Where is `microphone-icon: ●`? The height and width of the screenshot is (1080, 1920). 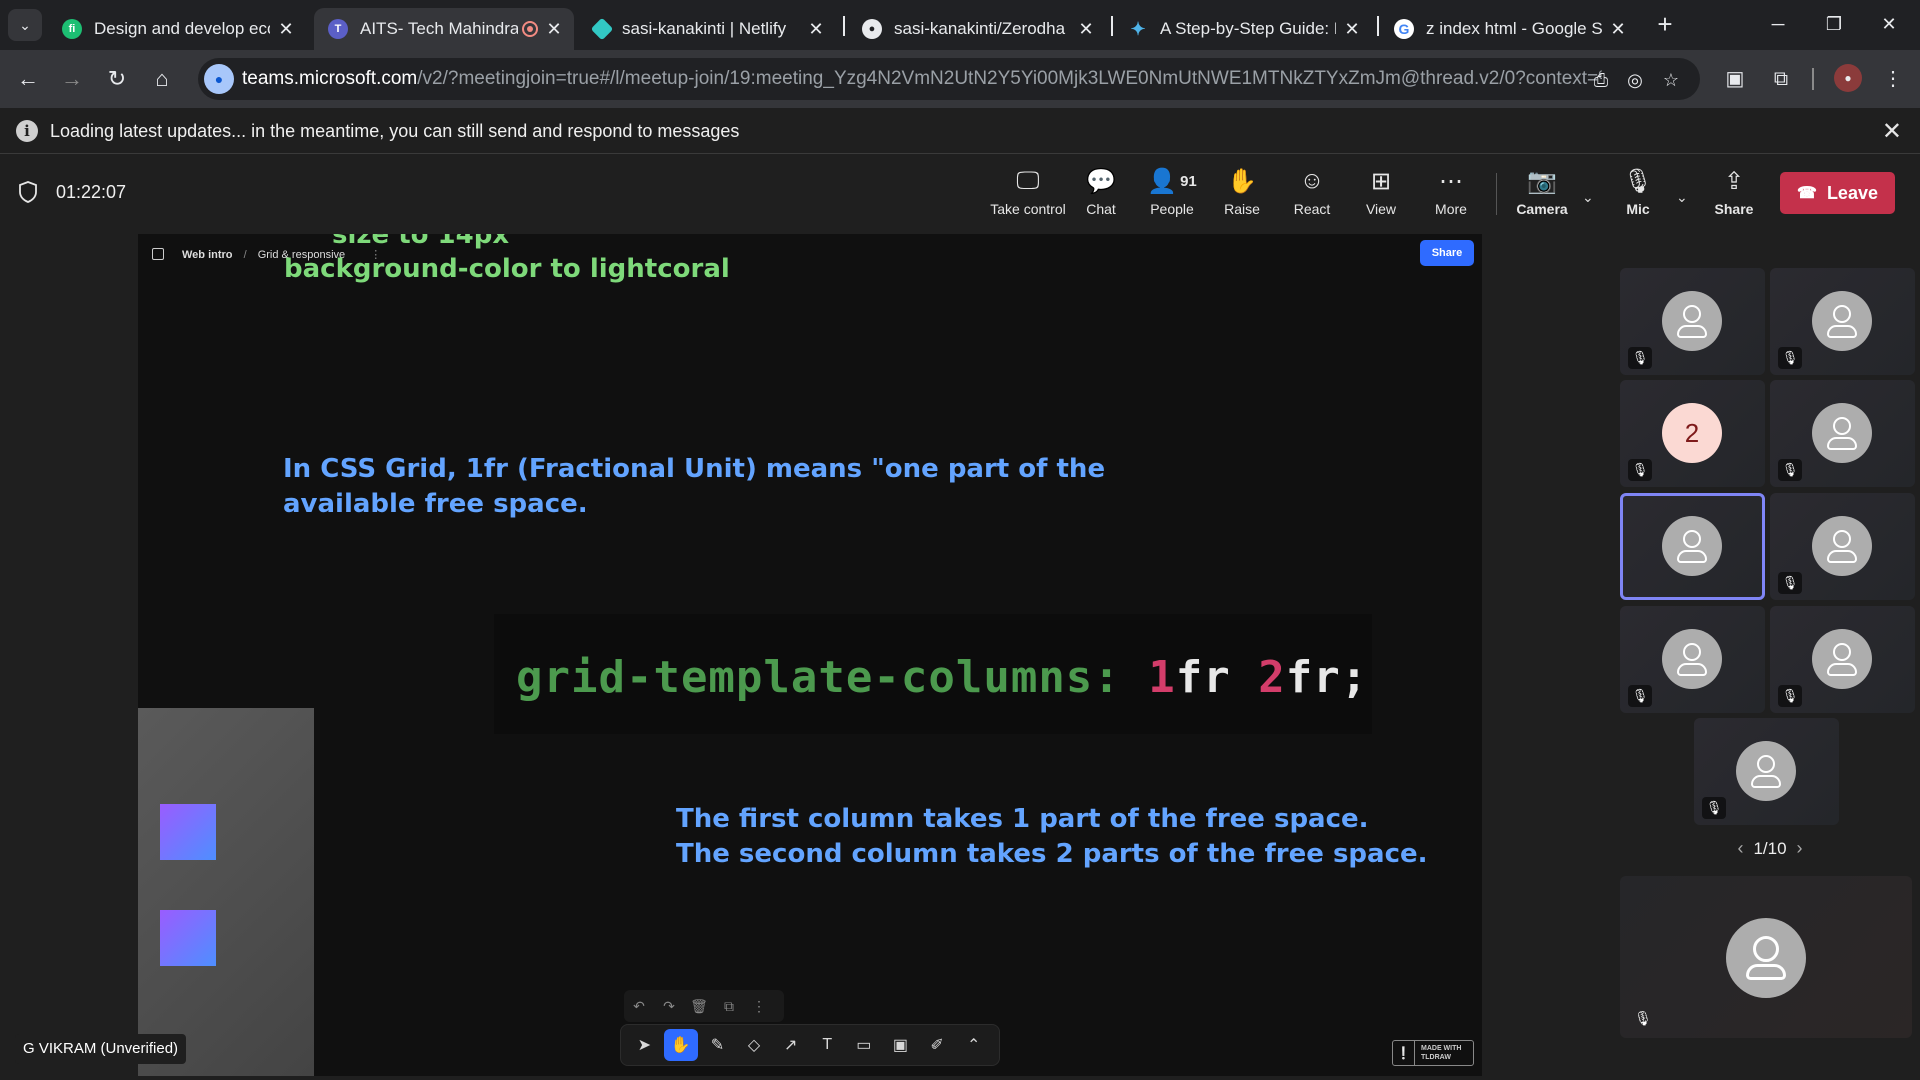 microphone-icon: ● is located at coordinates (219, 79).